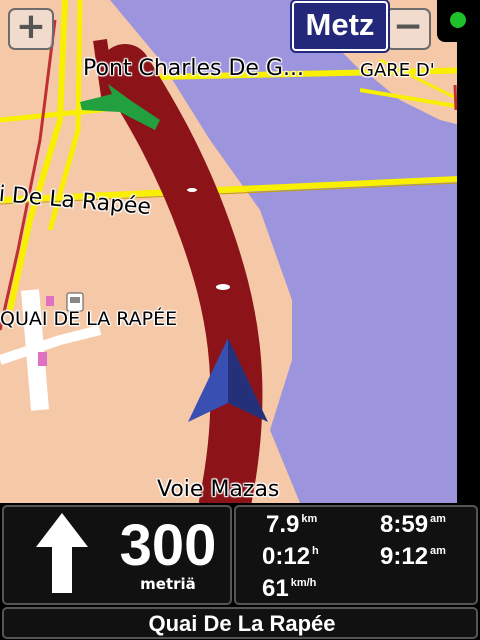  I want to click on remaining-distance-value: 7.9, so click(283, 524).